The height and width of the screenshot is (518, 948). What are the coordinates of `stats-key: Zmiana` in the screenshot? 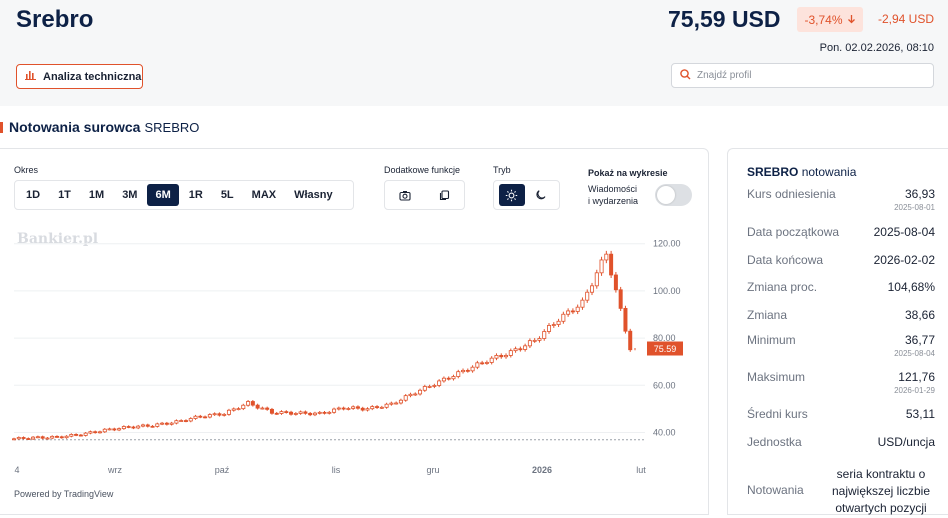 It's located at (767, 315).